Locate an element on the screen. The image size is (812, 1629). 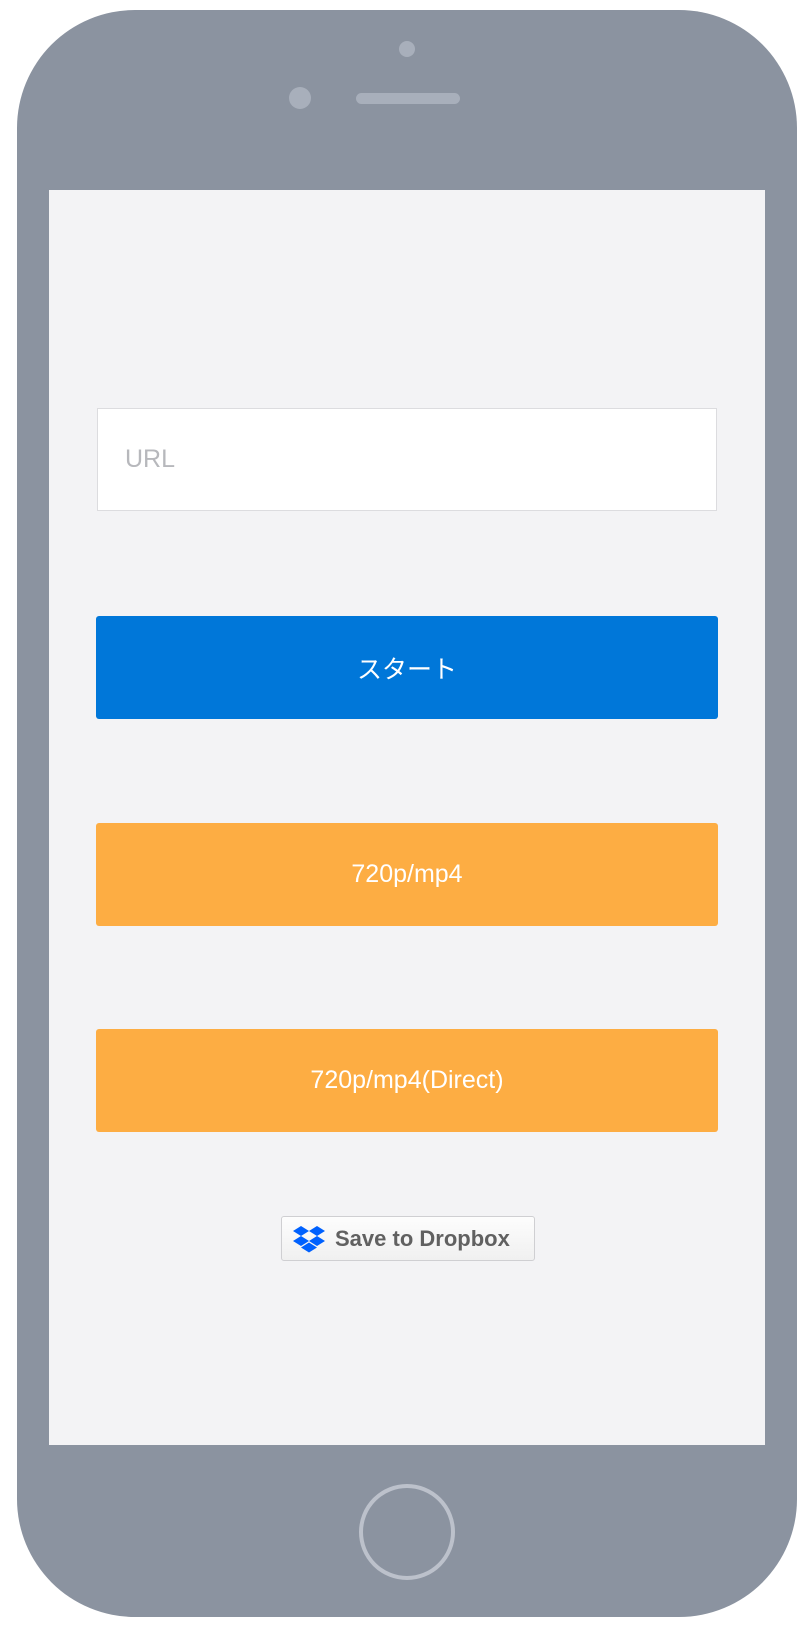
dropbox-icon is located at coordinates (309, 1239).